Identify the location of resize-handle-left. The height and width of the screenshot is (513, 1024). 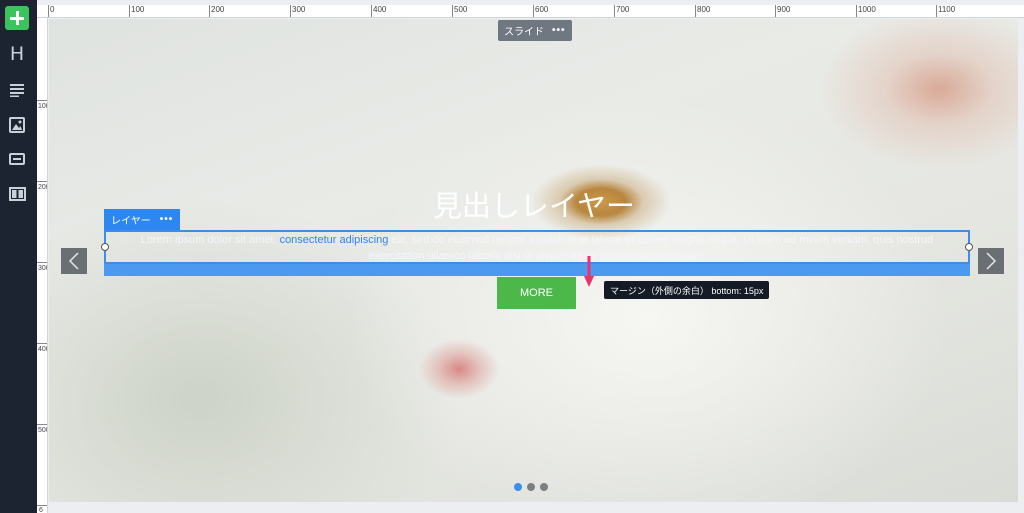
(105, 247).